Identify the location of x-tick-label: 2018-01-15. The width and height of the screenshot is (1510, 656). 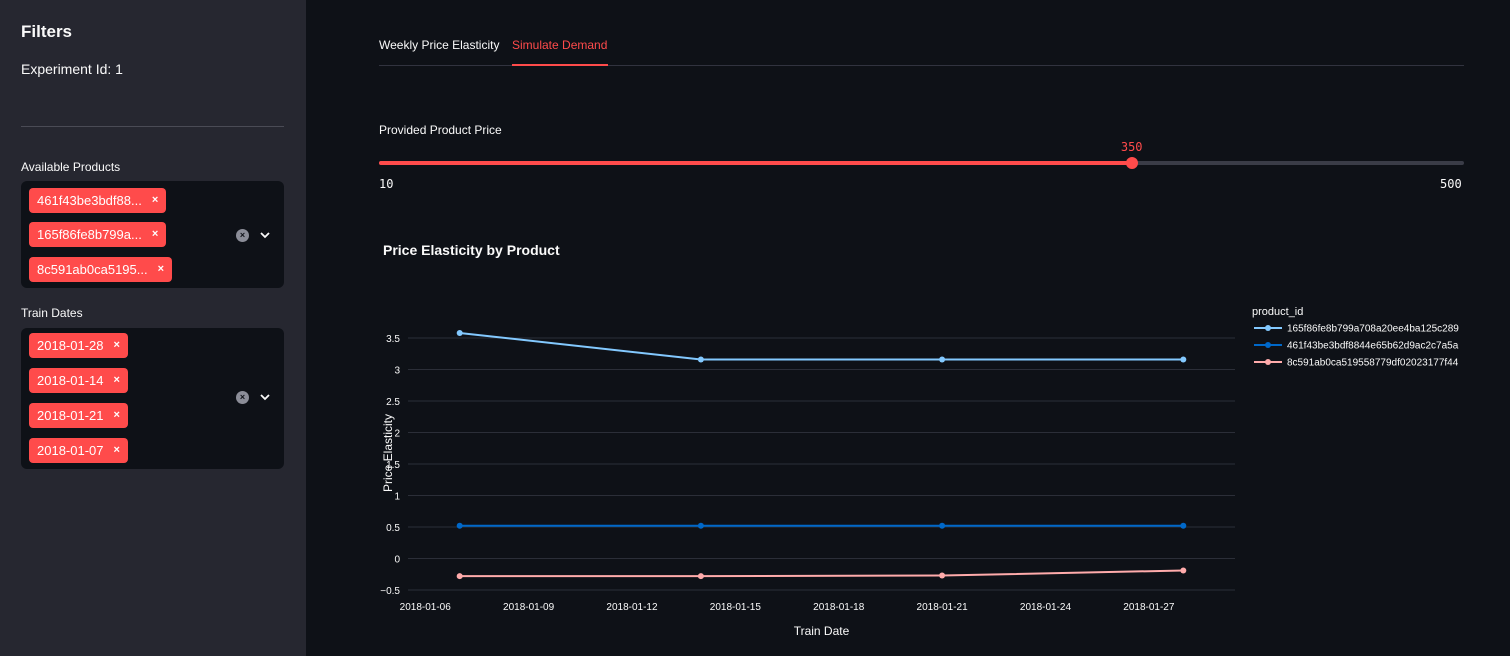
(736, 607).